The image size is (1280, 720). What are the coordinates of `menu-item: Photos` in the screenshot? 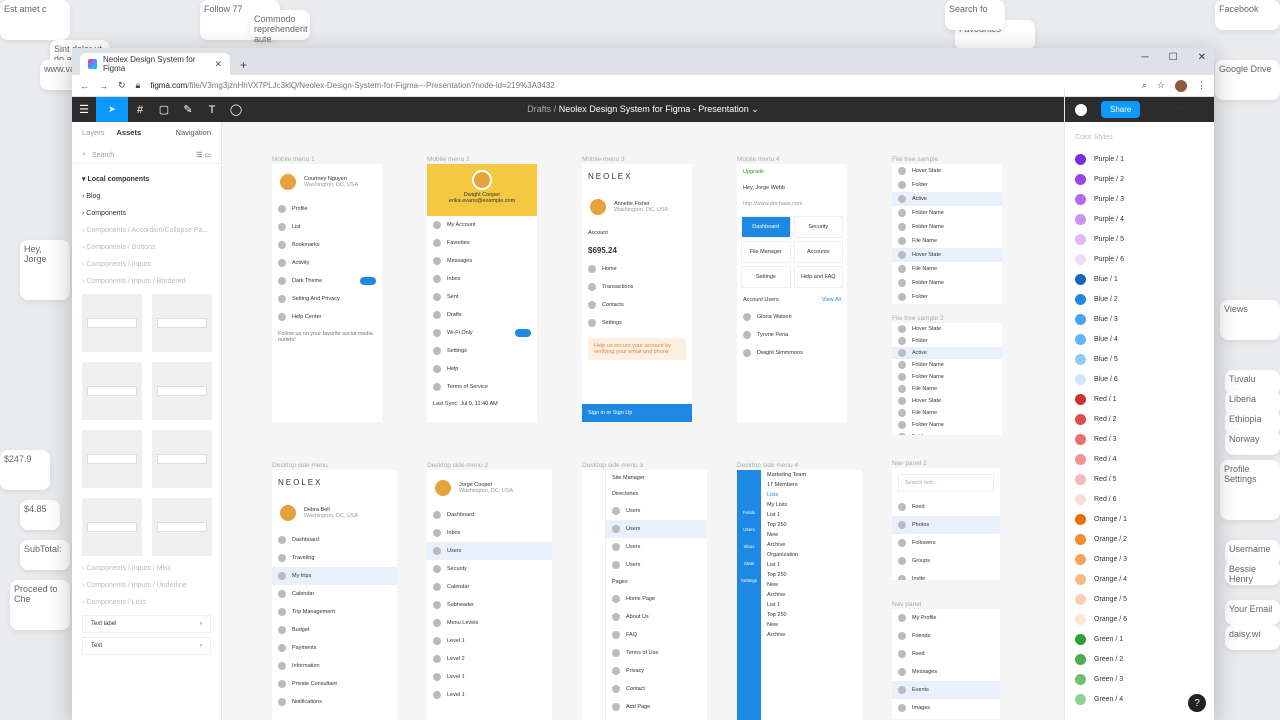 It's located at (946, 525).